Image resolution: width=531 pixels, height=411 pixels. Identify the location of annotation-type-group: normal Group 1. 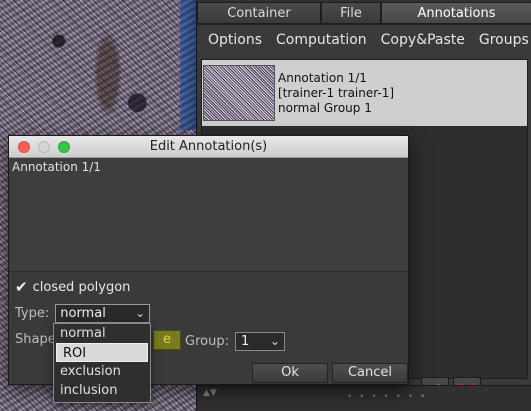
(325, 107).